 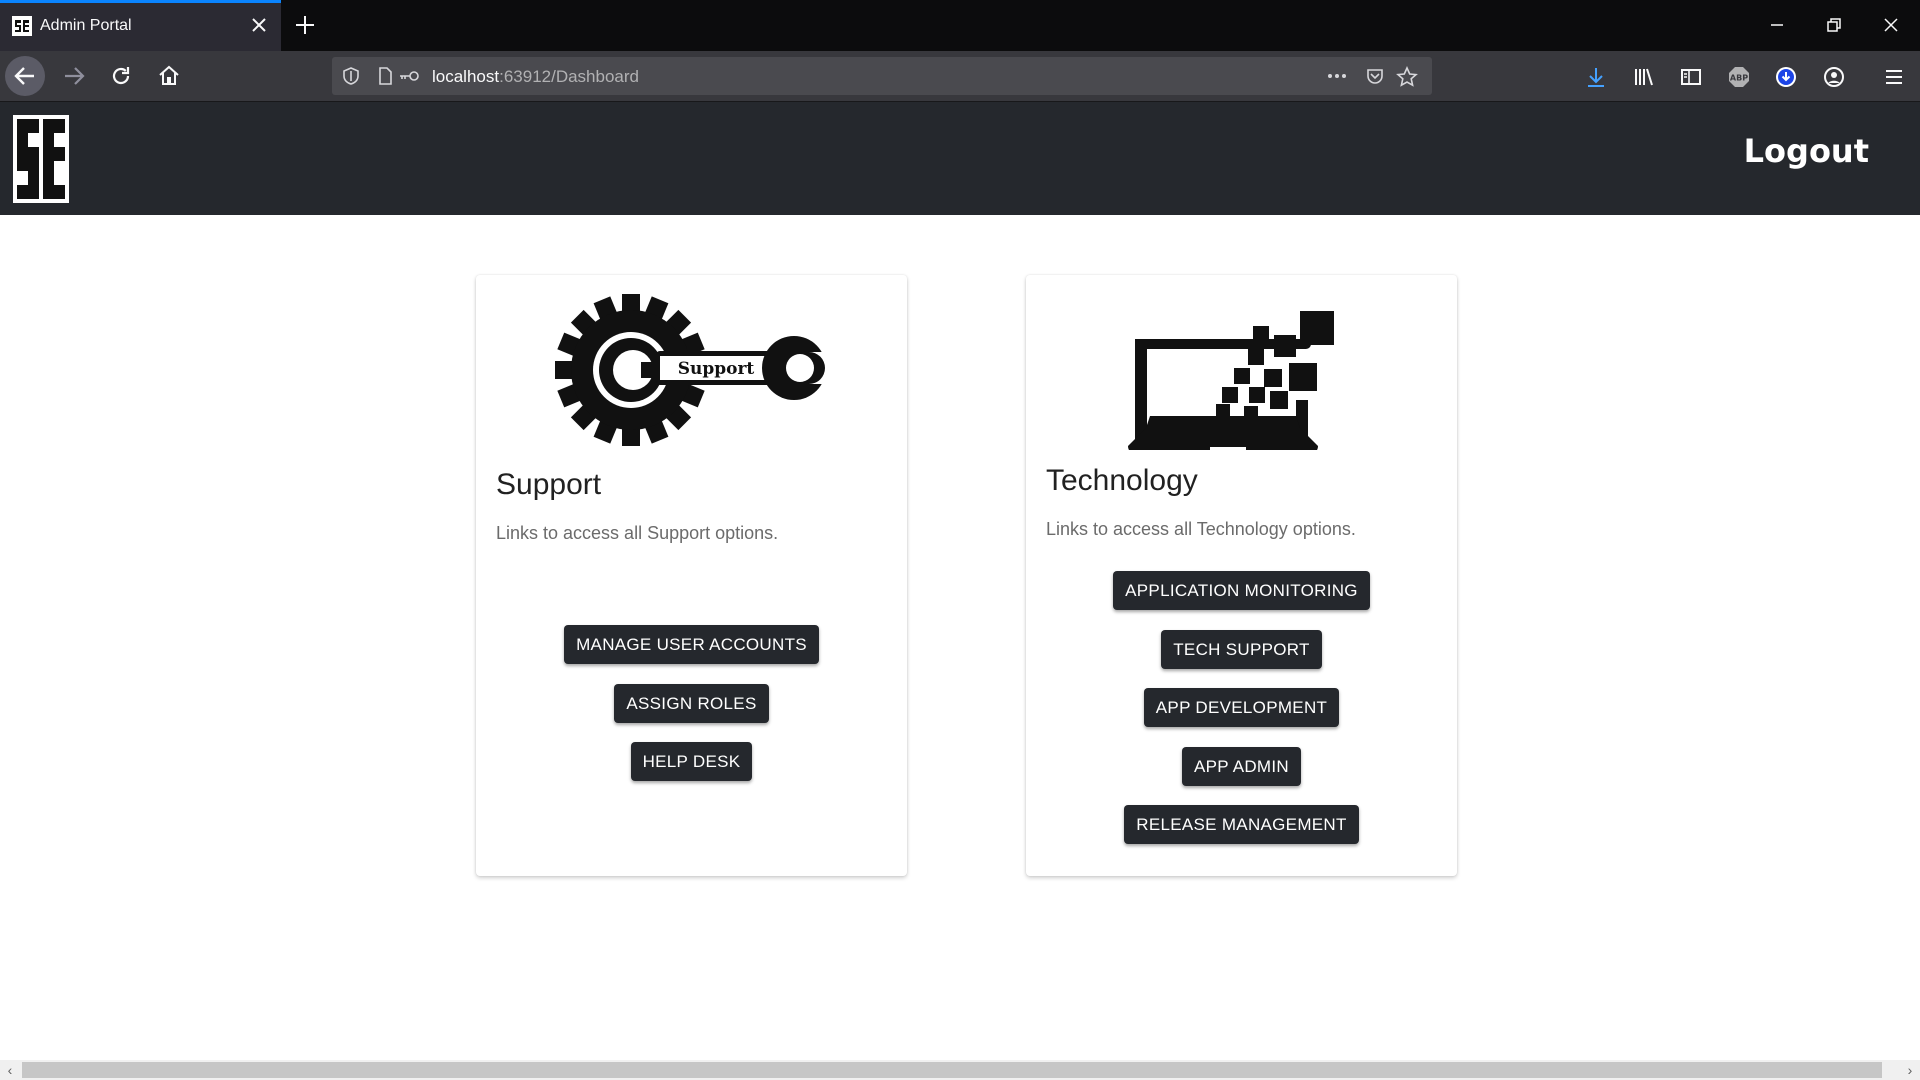 What do you see at coordinates (1834, 25) in the screenshot?
I see `restore-icon` at bounding box center [1834, 25].